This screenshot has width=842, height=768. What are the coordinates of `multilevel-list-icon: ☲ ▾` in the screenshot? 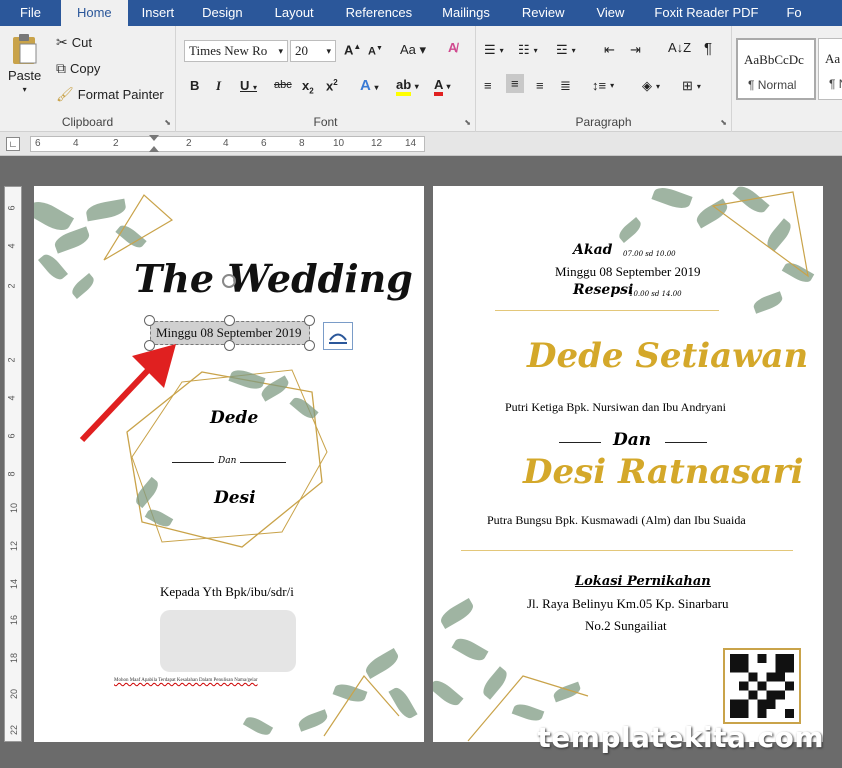 It's located at (566, 50).